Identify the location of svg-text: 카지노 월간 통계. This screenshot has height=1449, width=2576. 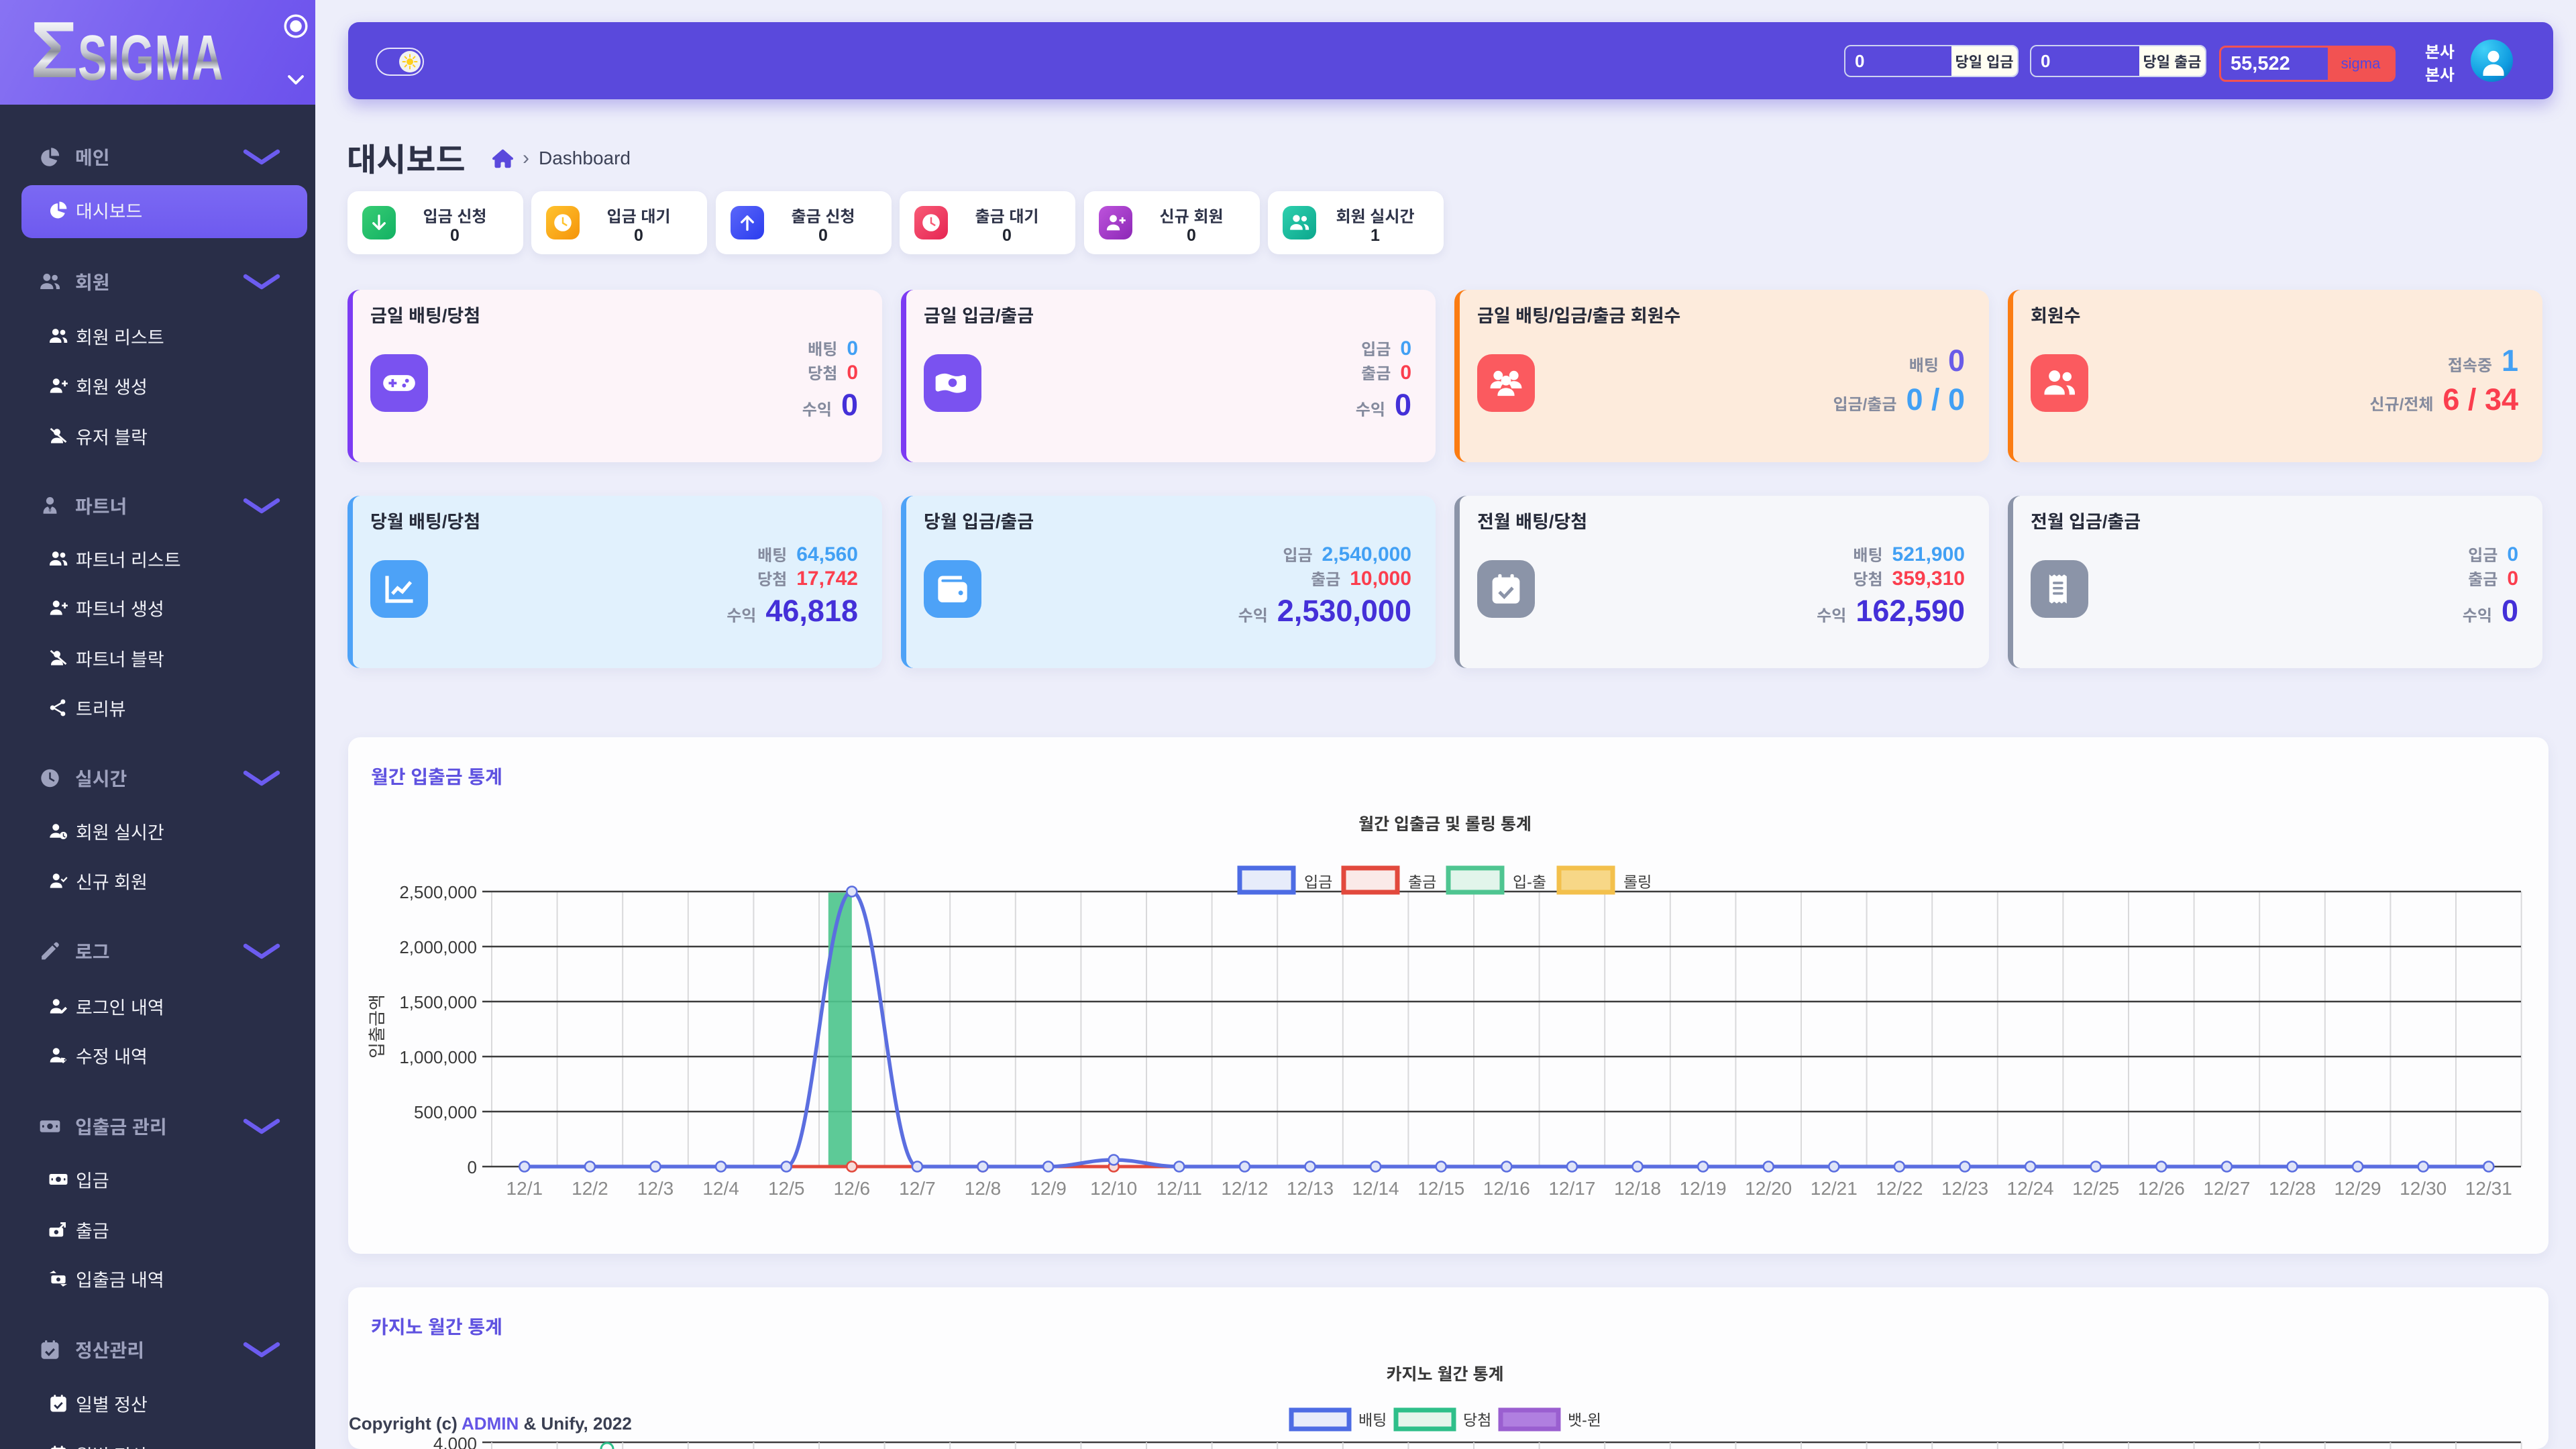
(1445, 1374).